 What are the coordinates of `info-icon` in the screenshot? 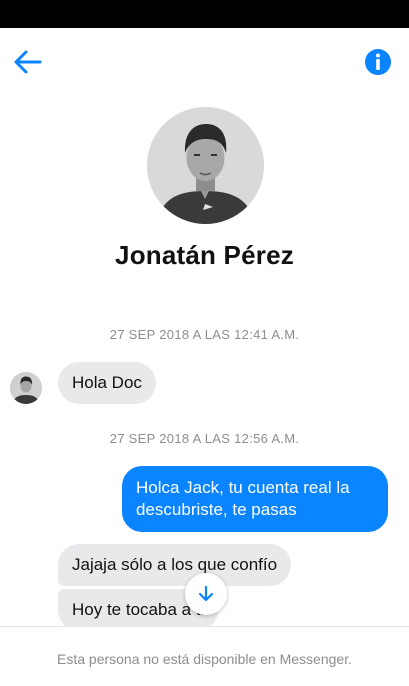 It's located at (378, 62).